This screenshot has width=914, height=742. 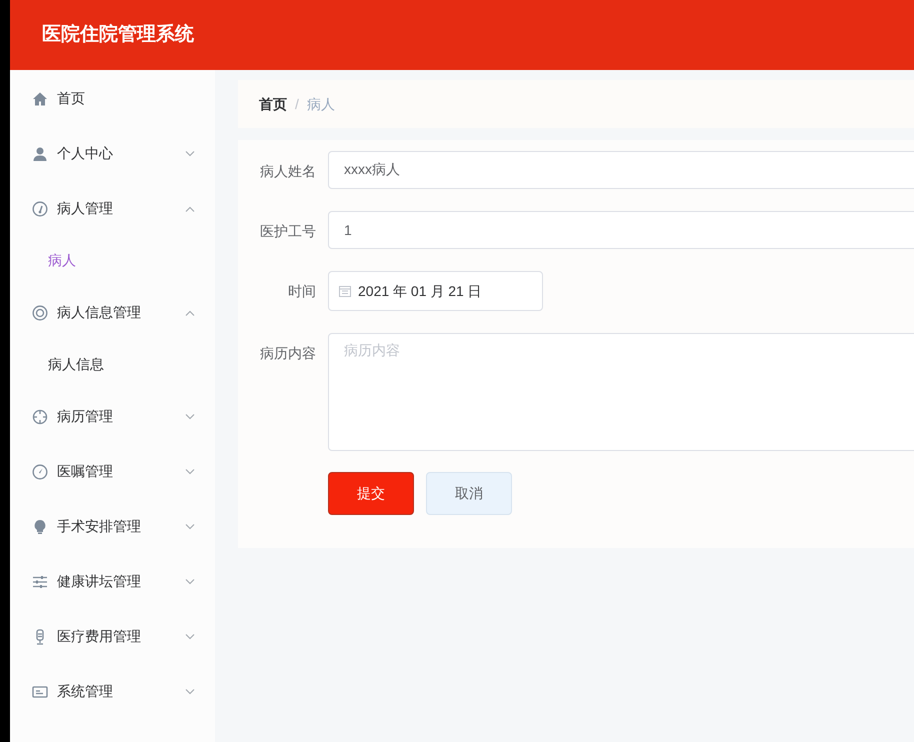 What do you see at coordinates (40, 312) in the screenshot?
I see `lifebuoy-icon` at bounding box center [40, 312].